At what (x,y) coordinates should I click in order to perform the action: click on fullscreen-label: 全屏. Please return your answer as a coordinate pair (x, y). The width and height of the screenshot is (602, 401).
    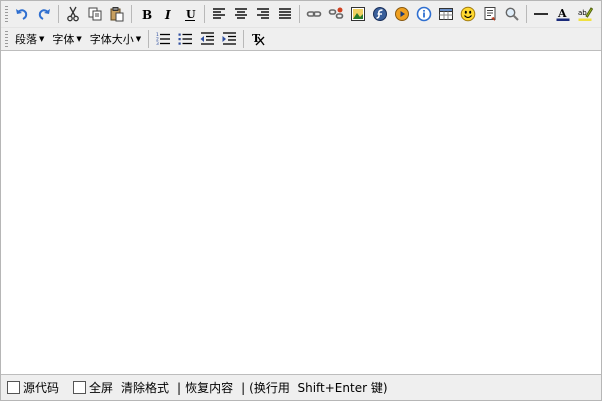
    Looking at the image, I should click on (101, 388).